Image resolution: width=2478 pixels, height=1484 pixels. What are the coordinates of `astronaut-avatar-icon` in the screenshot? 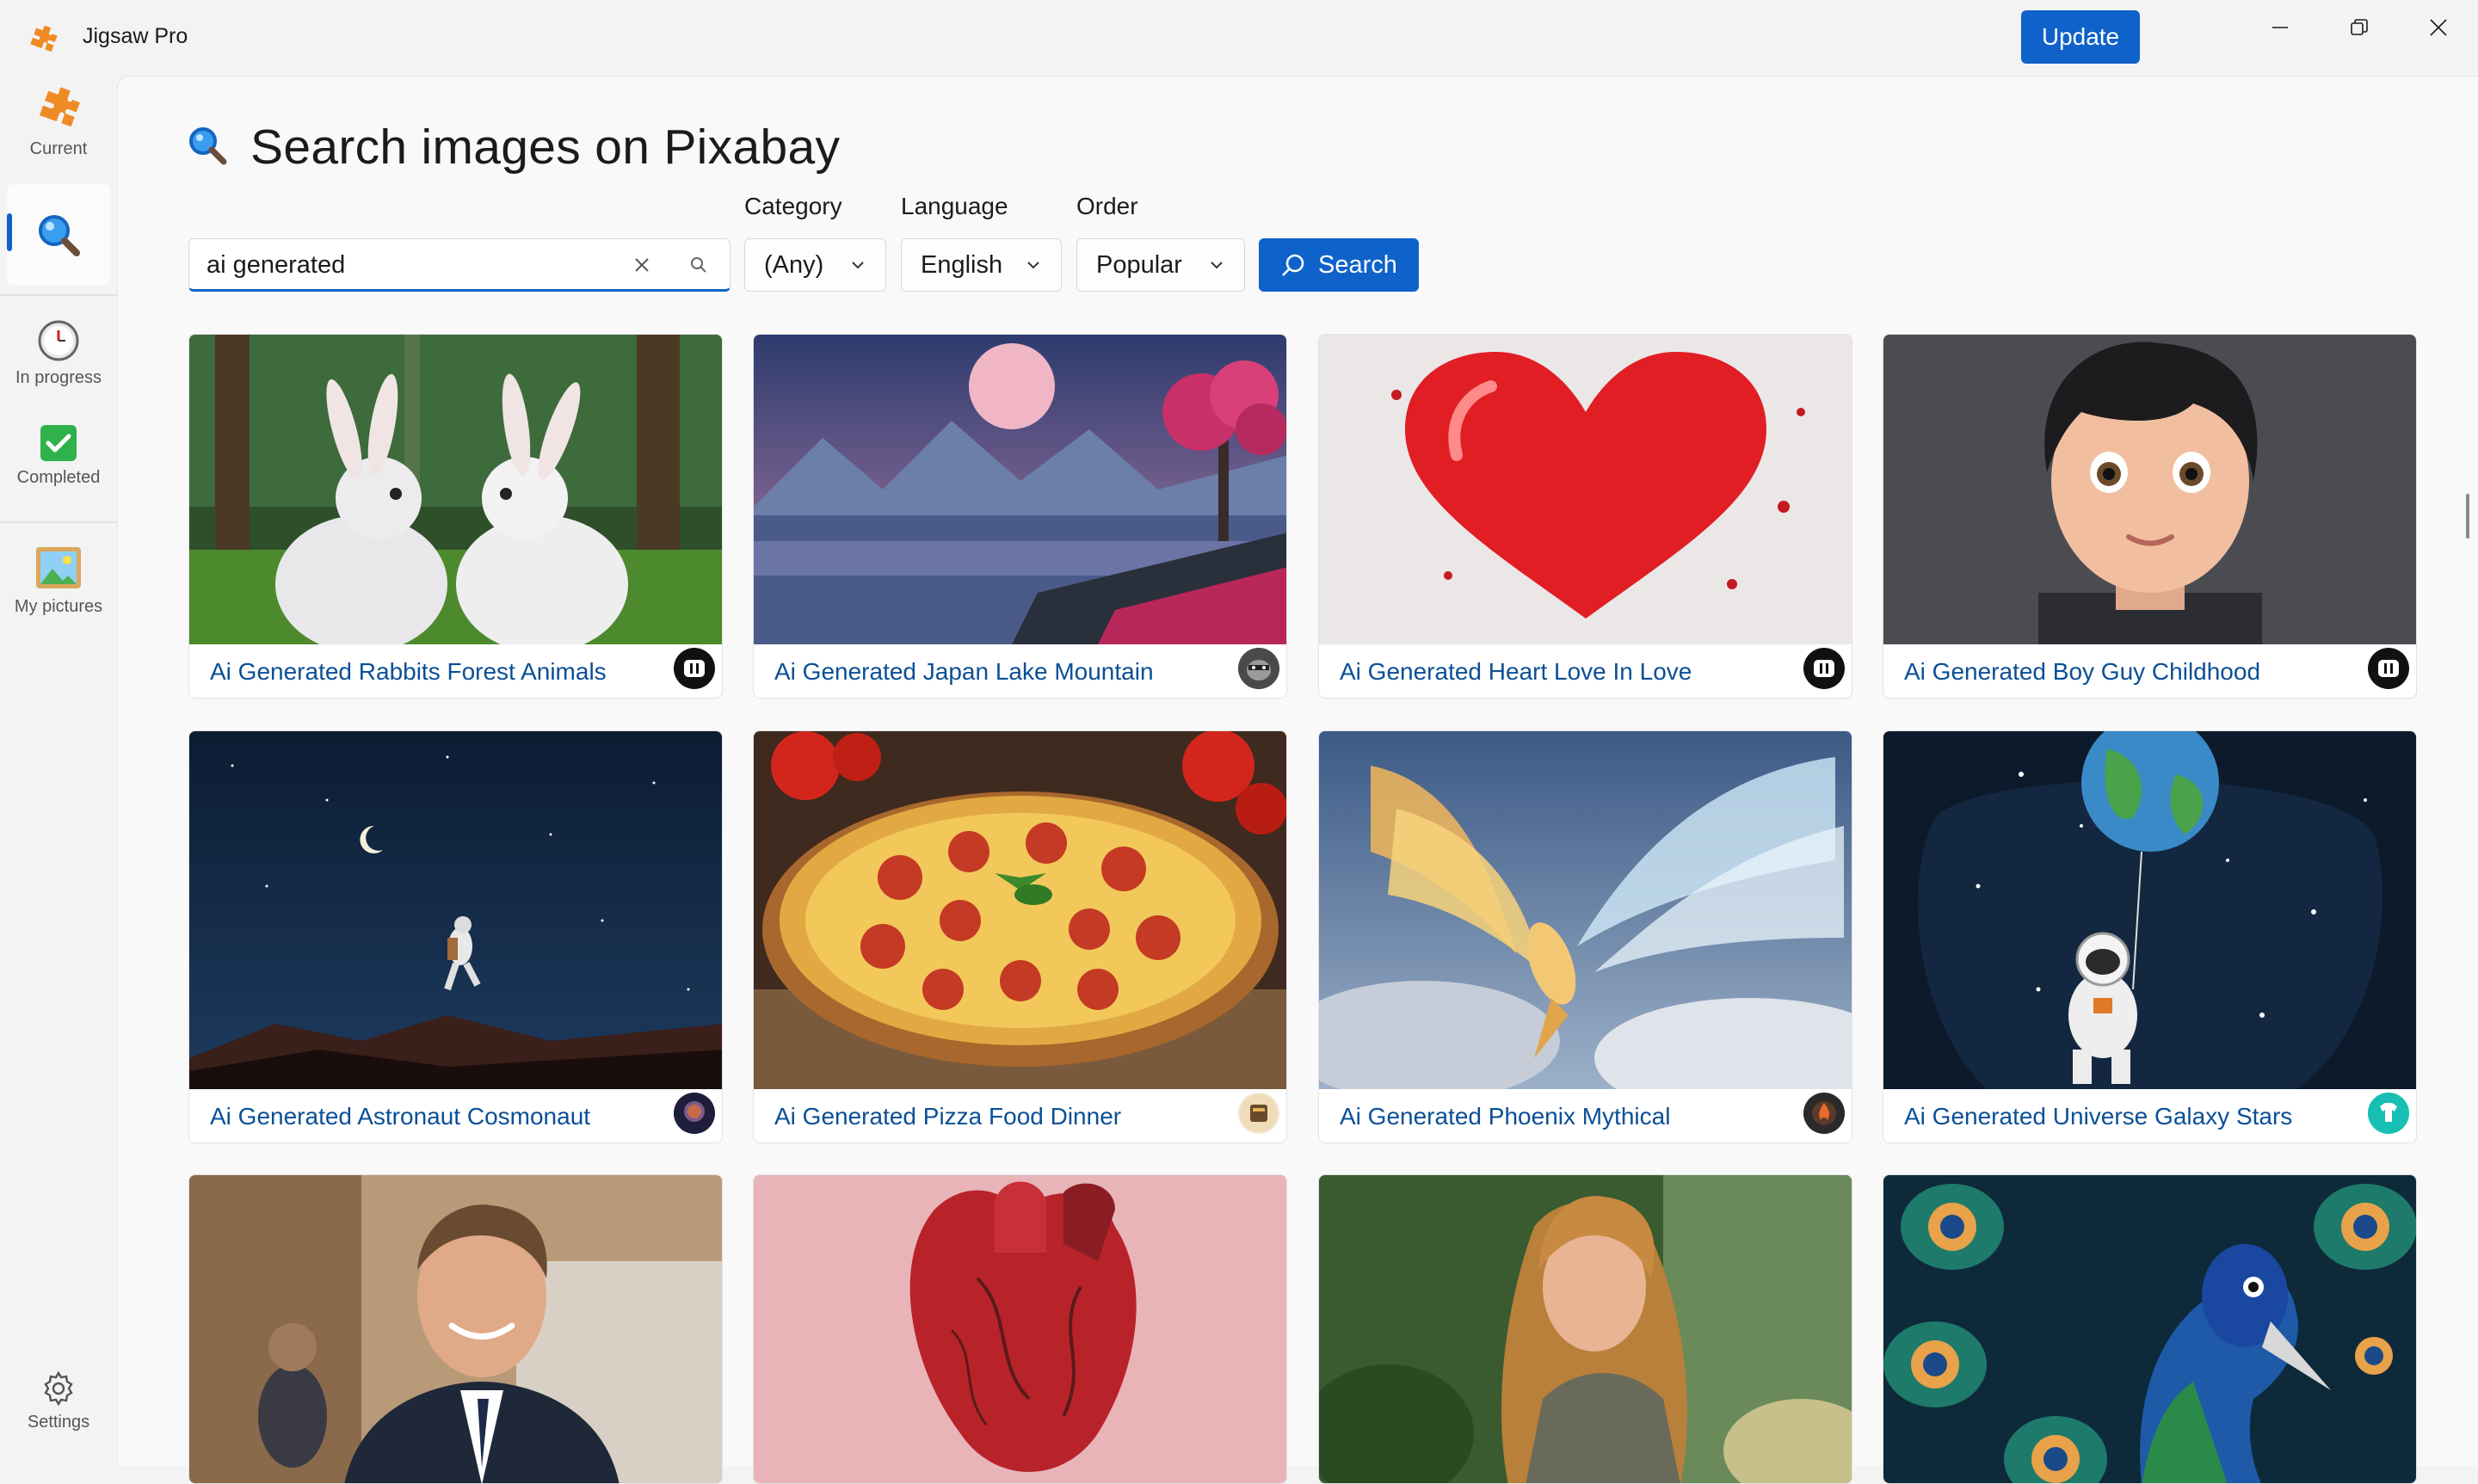 It's located at (694, 1113).